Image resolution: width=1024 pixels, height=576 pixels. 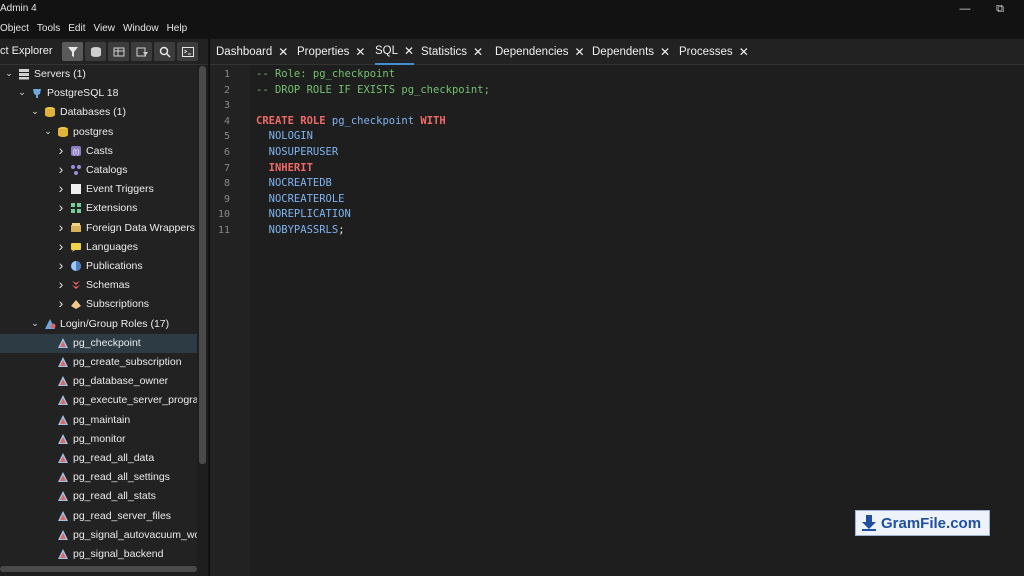 I want to click on search-icon, so click(x=164, y=51).